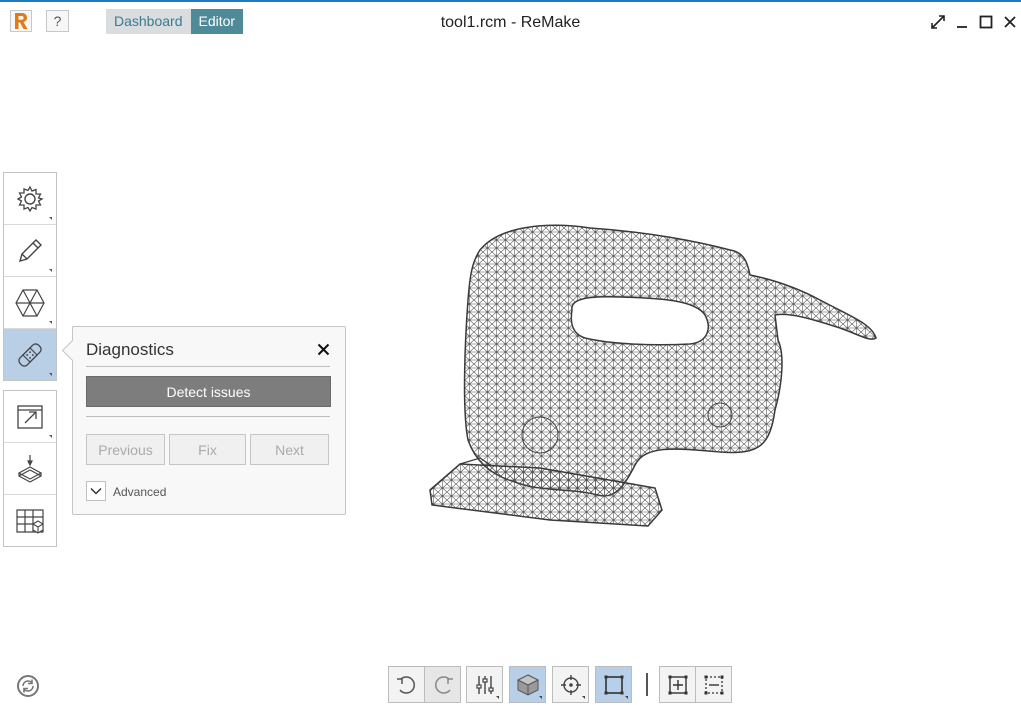  I want to click on dashed-select-icon, so click(713, 684).